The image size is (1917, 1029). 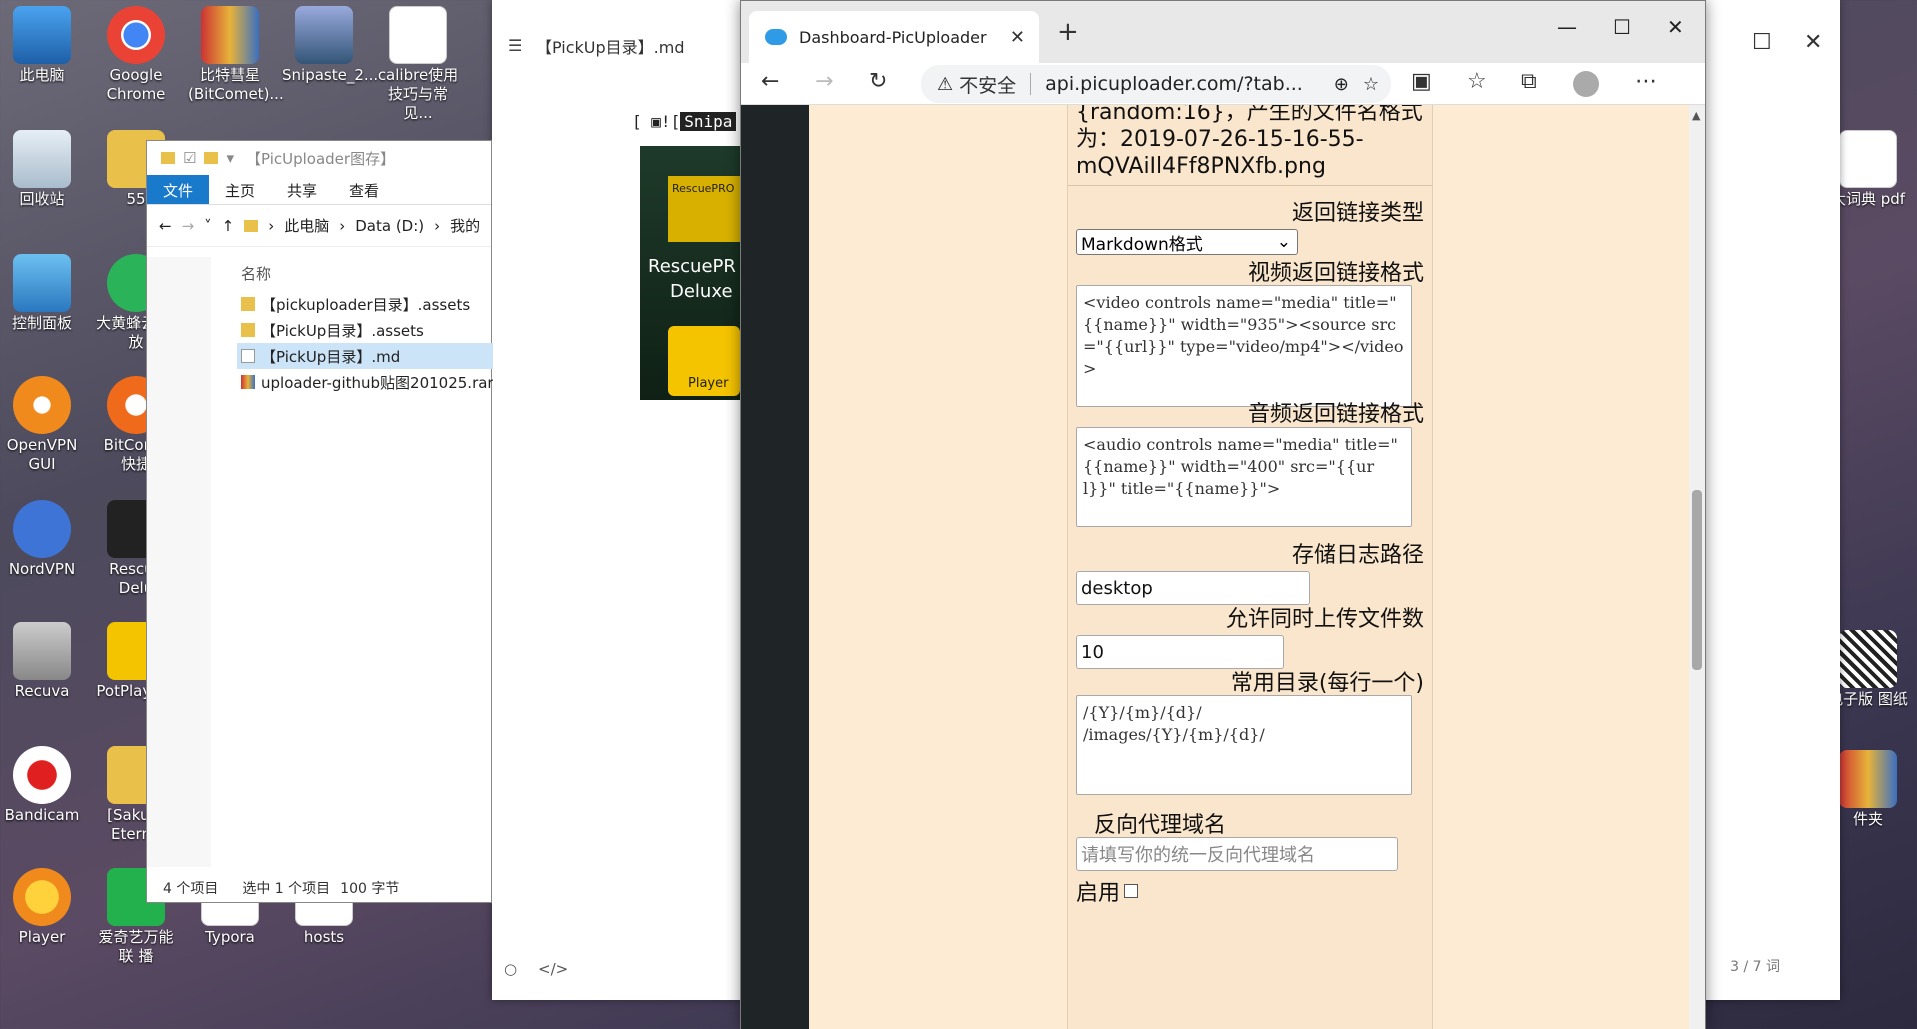 I want to click on extension-icon: ▣, so click(x=1421, y=81).